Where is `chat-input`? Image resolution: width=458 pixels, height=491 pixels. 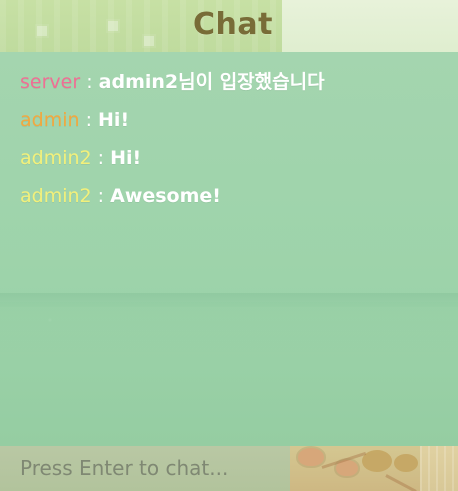
chat-input is located at coordinates (145, 468).